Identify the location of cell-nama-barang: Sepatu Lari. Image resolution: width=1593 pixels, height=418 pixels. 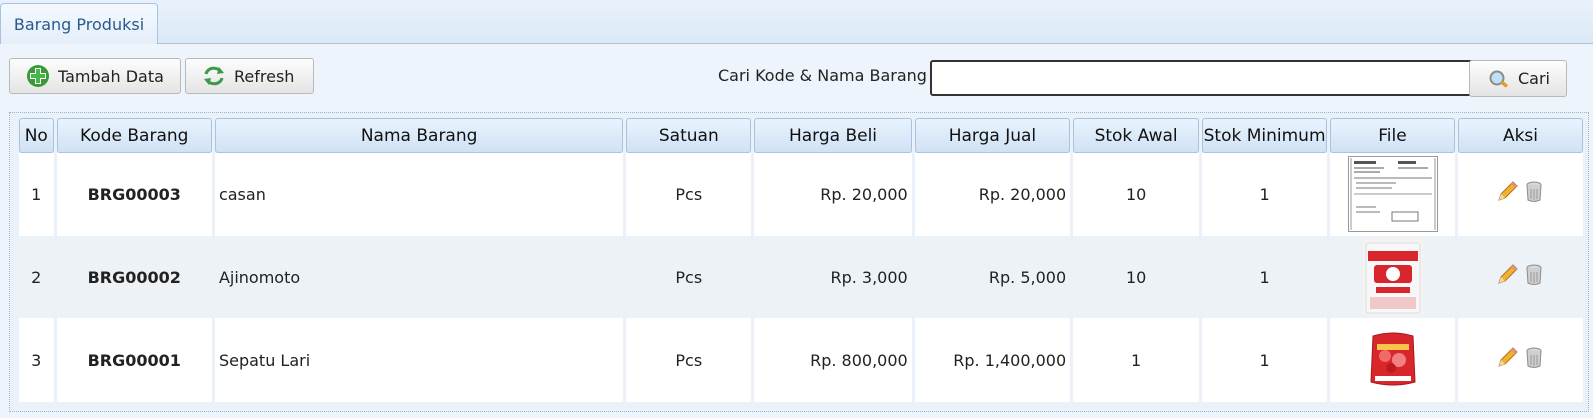
(419, 360).